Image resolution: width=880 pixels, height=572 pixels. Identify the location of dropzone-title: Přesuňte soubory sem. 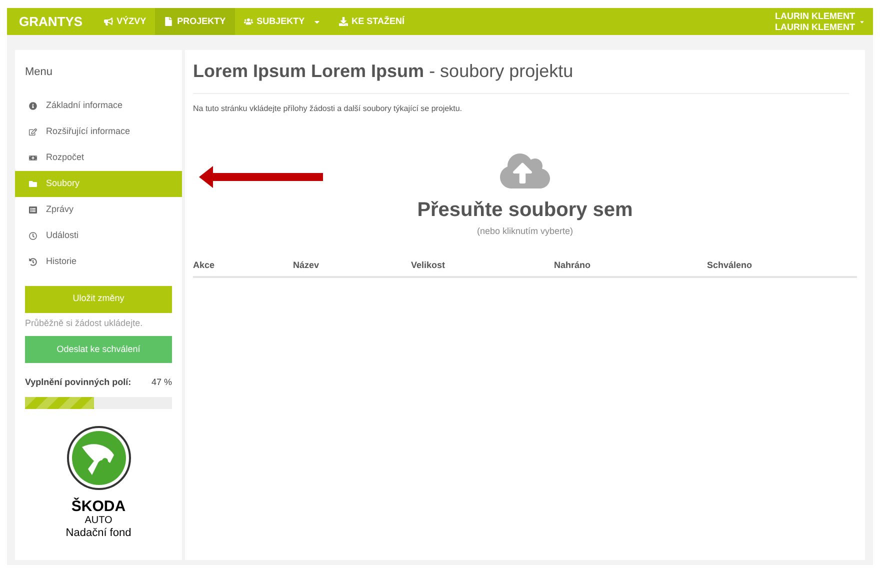
(525, 210).